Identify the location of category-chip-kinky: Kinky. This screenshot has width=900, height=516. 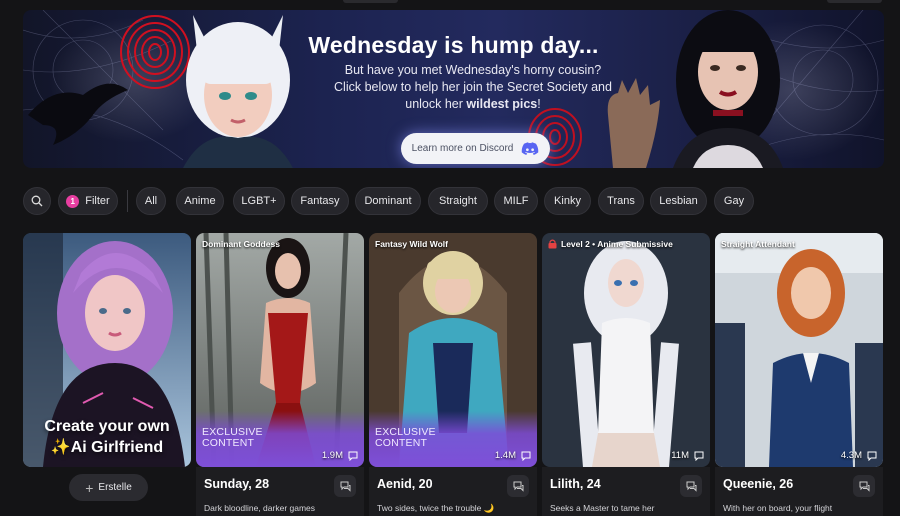
(567, 201).